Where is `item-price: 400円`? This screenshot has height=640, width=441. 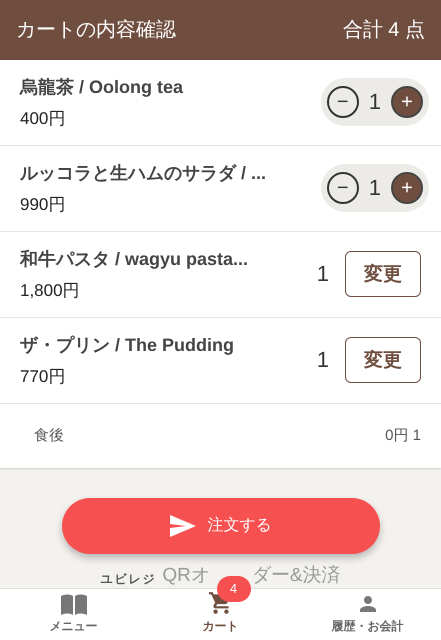 item-price: 400円 is located at coordinates (43, 119).